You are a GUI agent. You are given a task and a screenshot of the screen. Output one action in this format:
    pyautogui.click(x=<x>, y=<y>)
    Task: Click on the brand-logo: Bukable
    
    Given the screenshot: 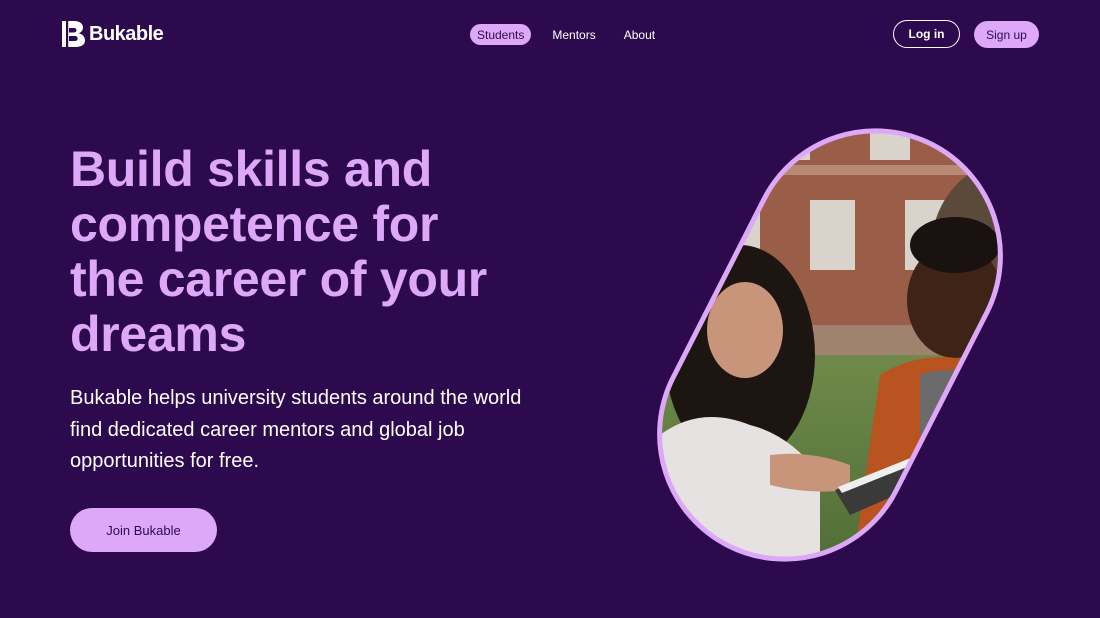 What is the action you would take?
    pyautogui.click(x=112, y=34)
    